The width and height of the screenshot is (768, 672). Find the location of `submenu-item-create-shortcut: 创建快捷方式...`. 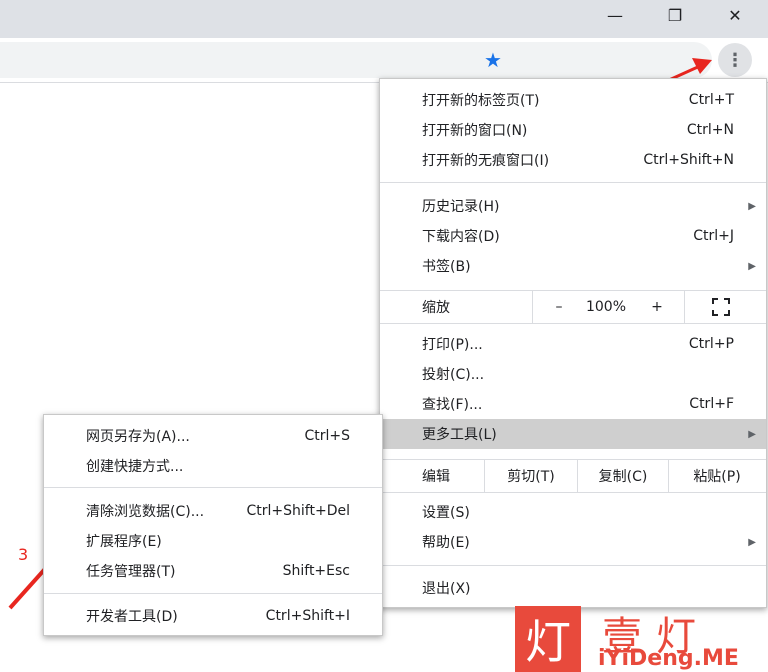

submenu-item-create-shortcut: 创建快捷方式... is located at coordinates (213, 466).